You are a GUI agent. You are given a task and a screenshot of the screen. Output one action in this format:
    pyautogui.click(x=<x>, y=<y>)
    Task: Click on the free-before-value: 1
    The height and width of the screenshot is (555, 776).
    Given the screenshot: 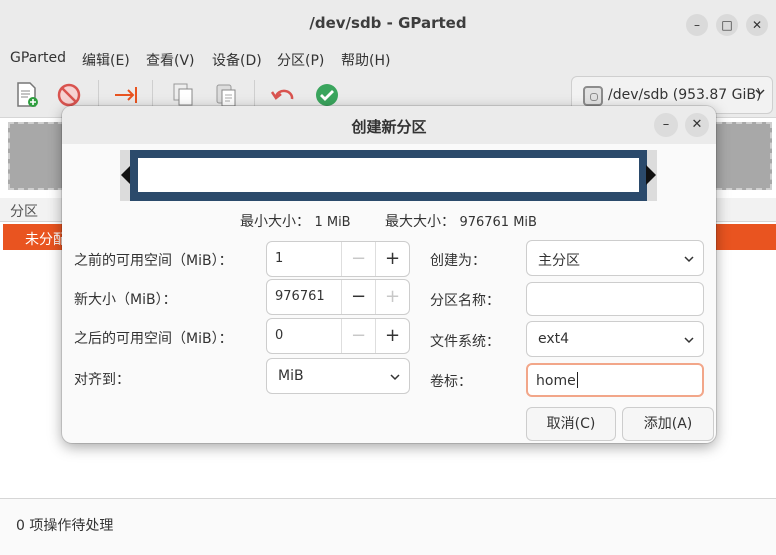 What is the action you would take?
    pyautogui.click(x=279, y=258)
    